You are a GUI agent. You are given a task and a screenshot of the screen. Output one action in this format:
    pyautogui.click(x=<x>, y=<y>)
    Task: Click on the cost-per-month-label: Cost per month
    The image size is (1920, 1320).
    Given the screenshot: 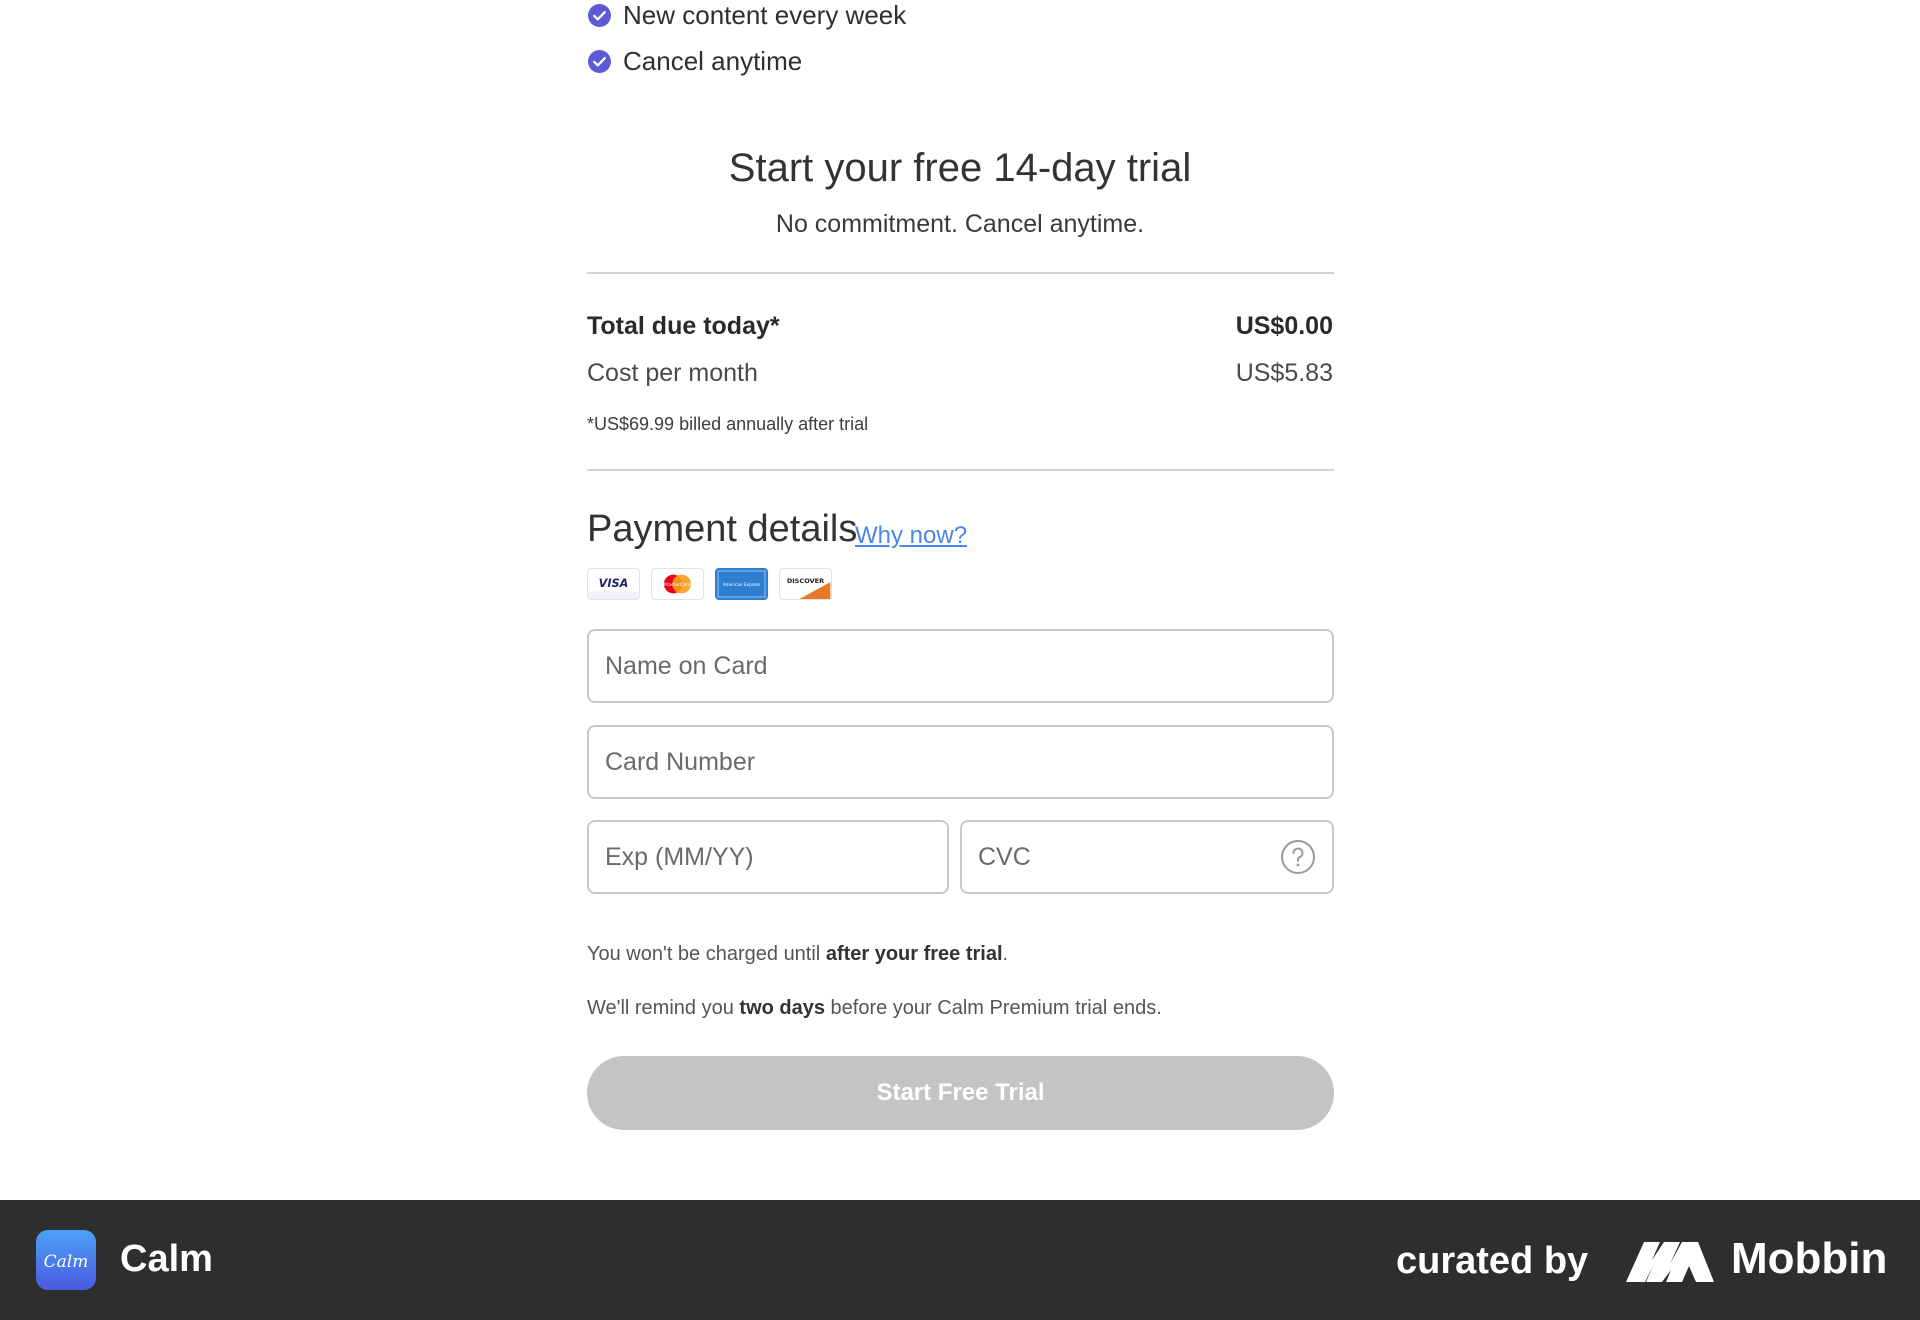 What is the action you would take?
    pyautogui.click(x=672, y=373)
    